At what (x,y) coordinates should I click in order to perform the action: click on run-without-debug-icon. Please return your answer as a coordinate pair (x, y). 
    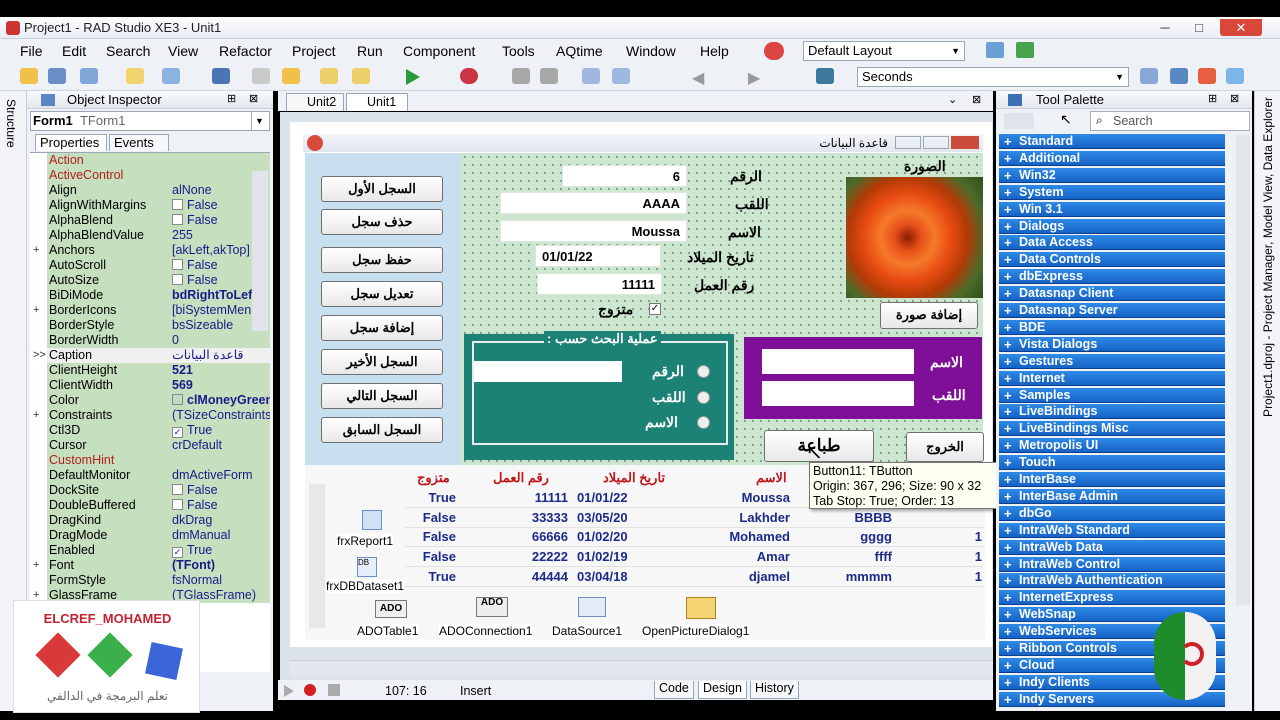
    Looking at the image, I should click on (469, 76).